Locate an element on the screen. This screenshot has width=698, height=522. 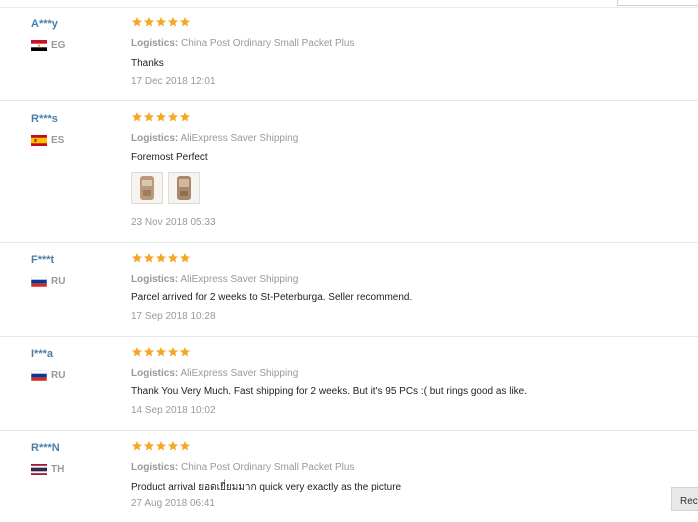
egypt-flag-icon is located at coordinates (39, 45).